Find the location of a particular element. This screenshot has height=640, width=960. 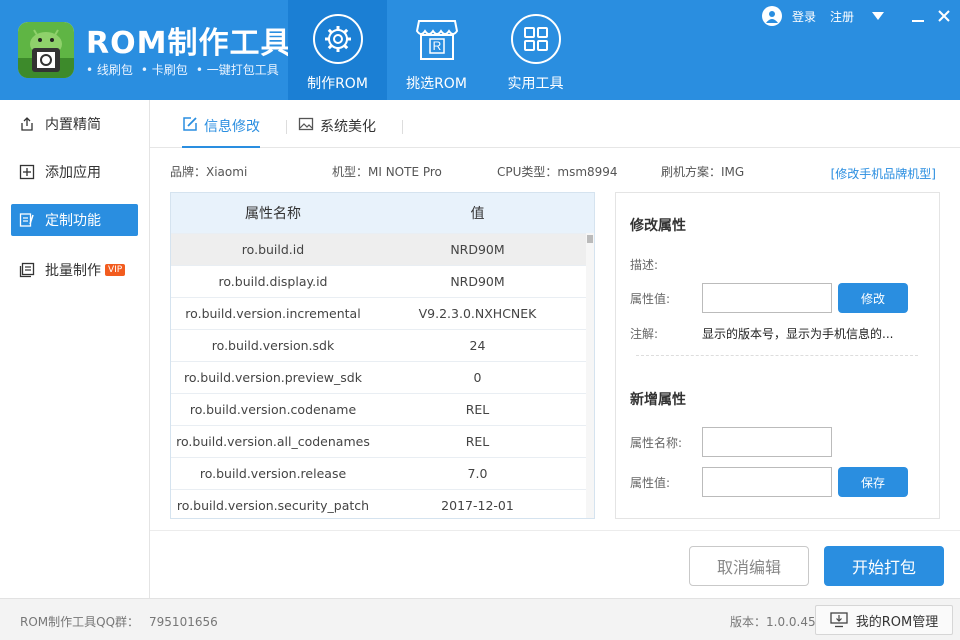

status-bar: ROM制作工具QQ群： 795101656 版本：1.0.0.45 我的ROM管理 is located at coordinates (480, 619).